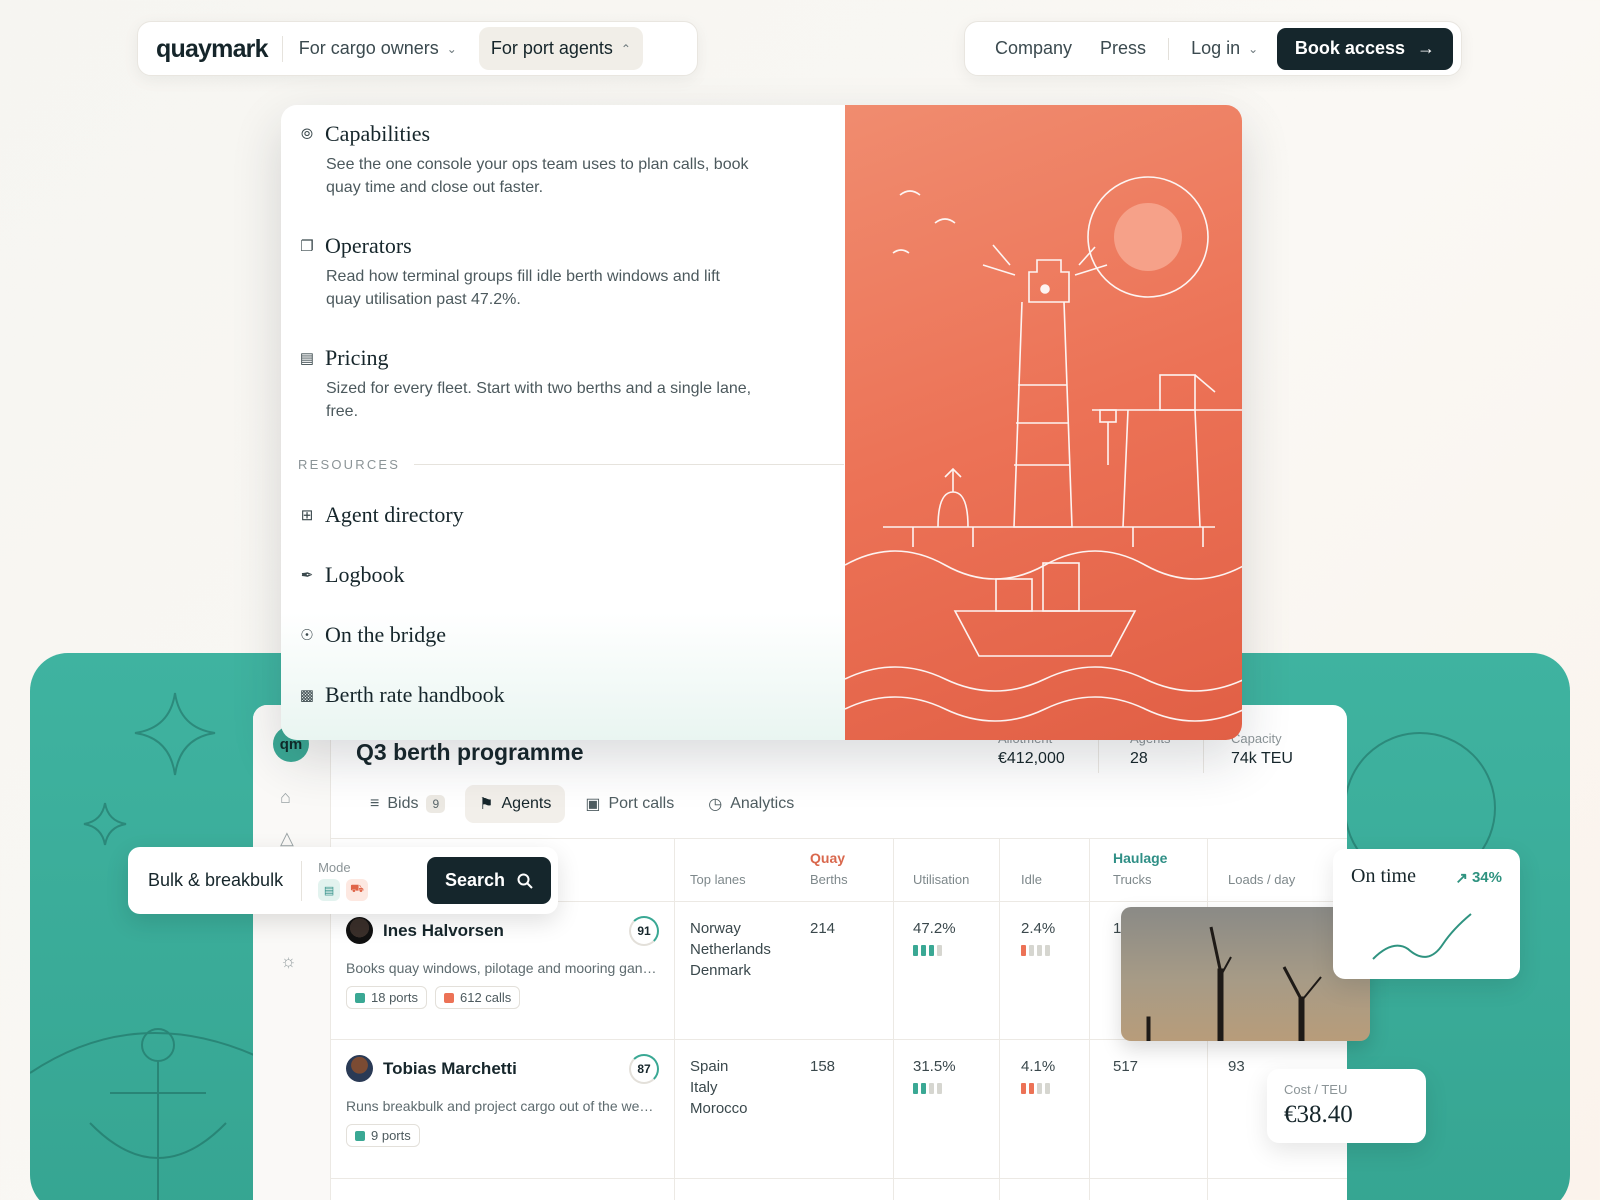  Describe the element at coordinates (1038, 1075) in the screenshot. I see `idle-cell: 4.1%` at that location.